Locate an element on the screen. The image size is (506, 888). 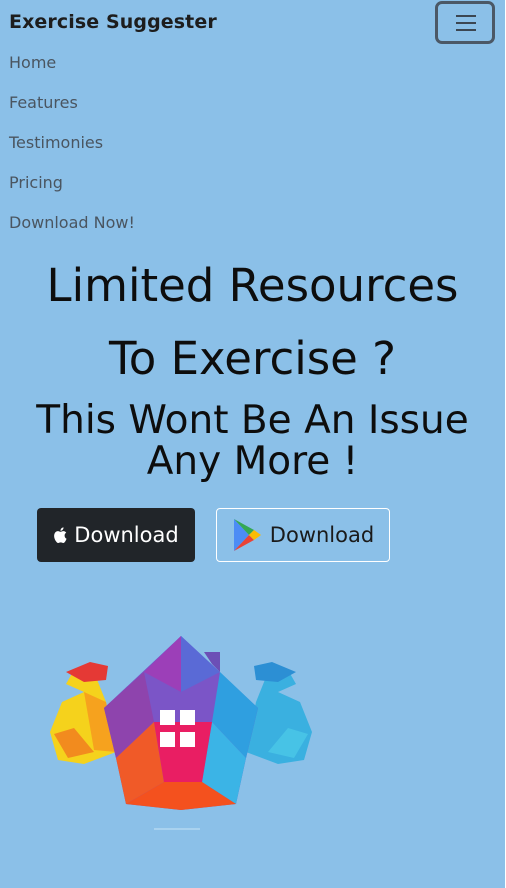
nav-link-features: Features is located at coordinates (72, 111).